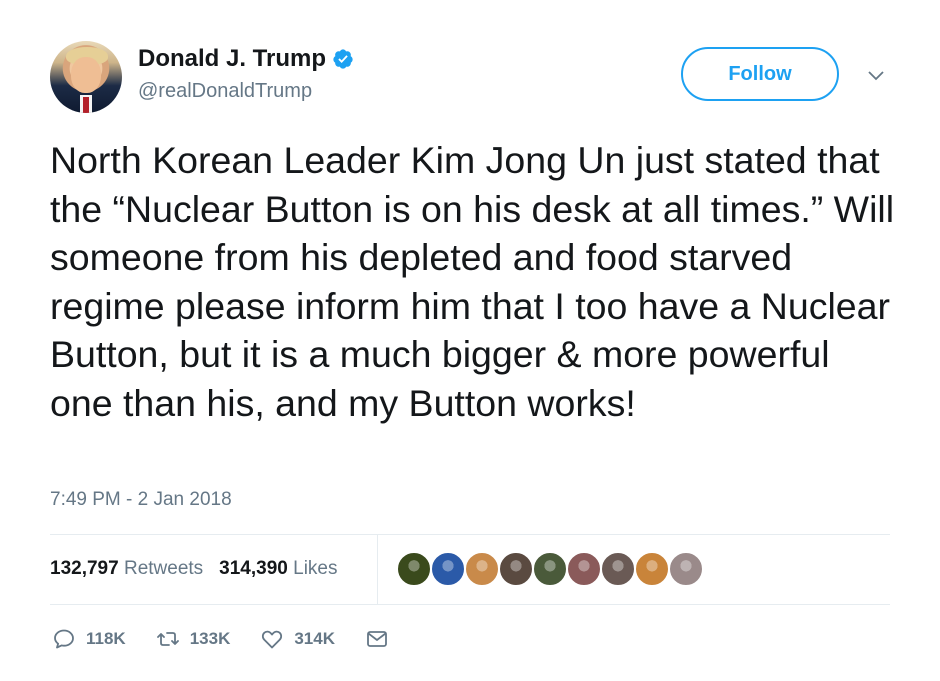 The height and width of the screenshot is (681, 940). What do you see at coordinates (64, 639) in the screenshot?
I see `reply-icon` at bounding box center [64, 639].